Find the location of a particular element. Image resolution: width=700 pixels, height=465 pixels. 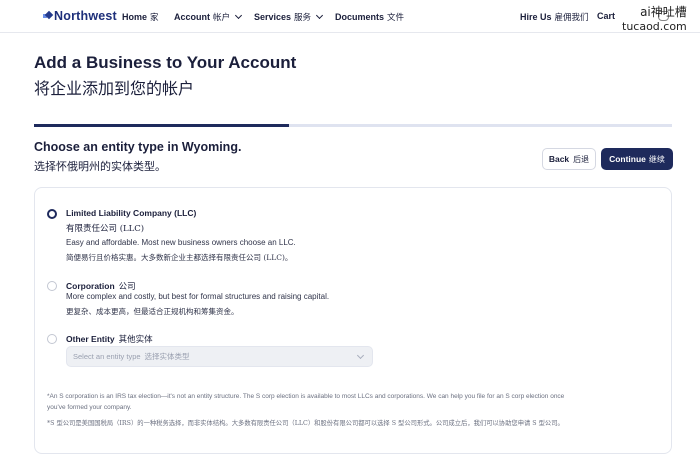

option-label: Limited Liability Company (LLC) is located at coordinates (131, 213).